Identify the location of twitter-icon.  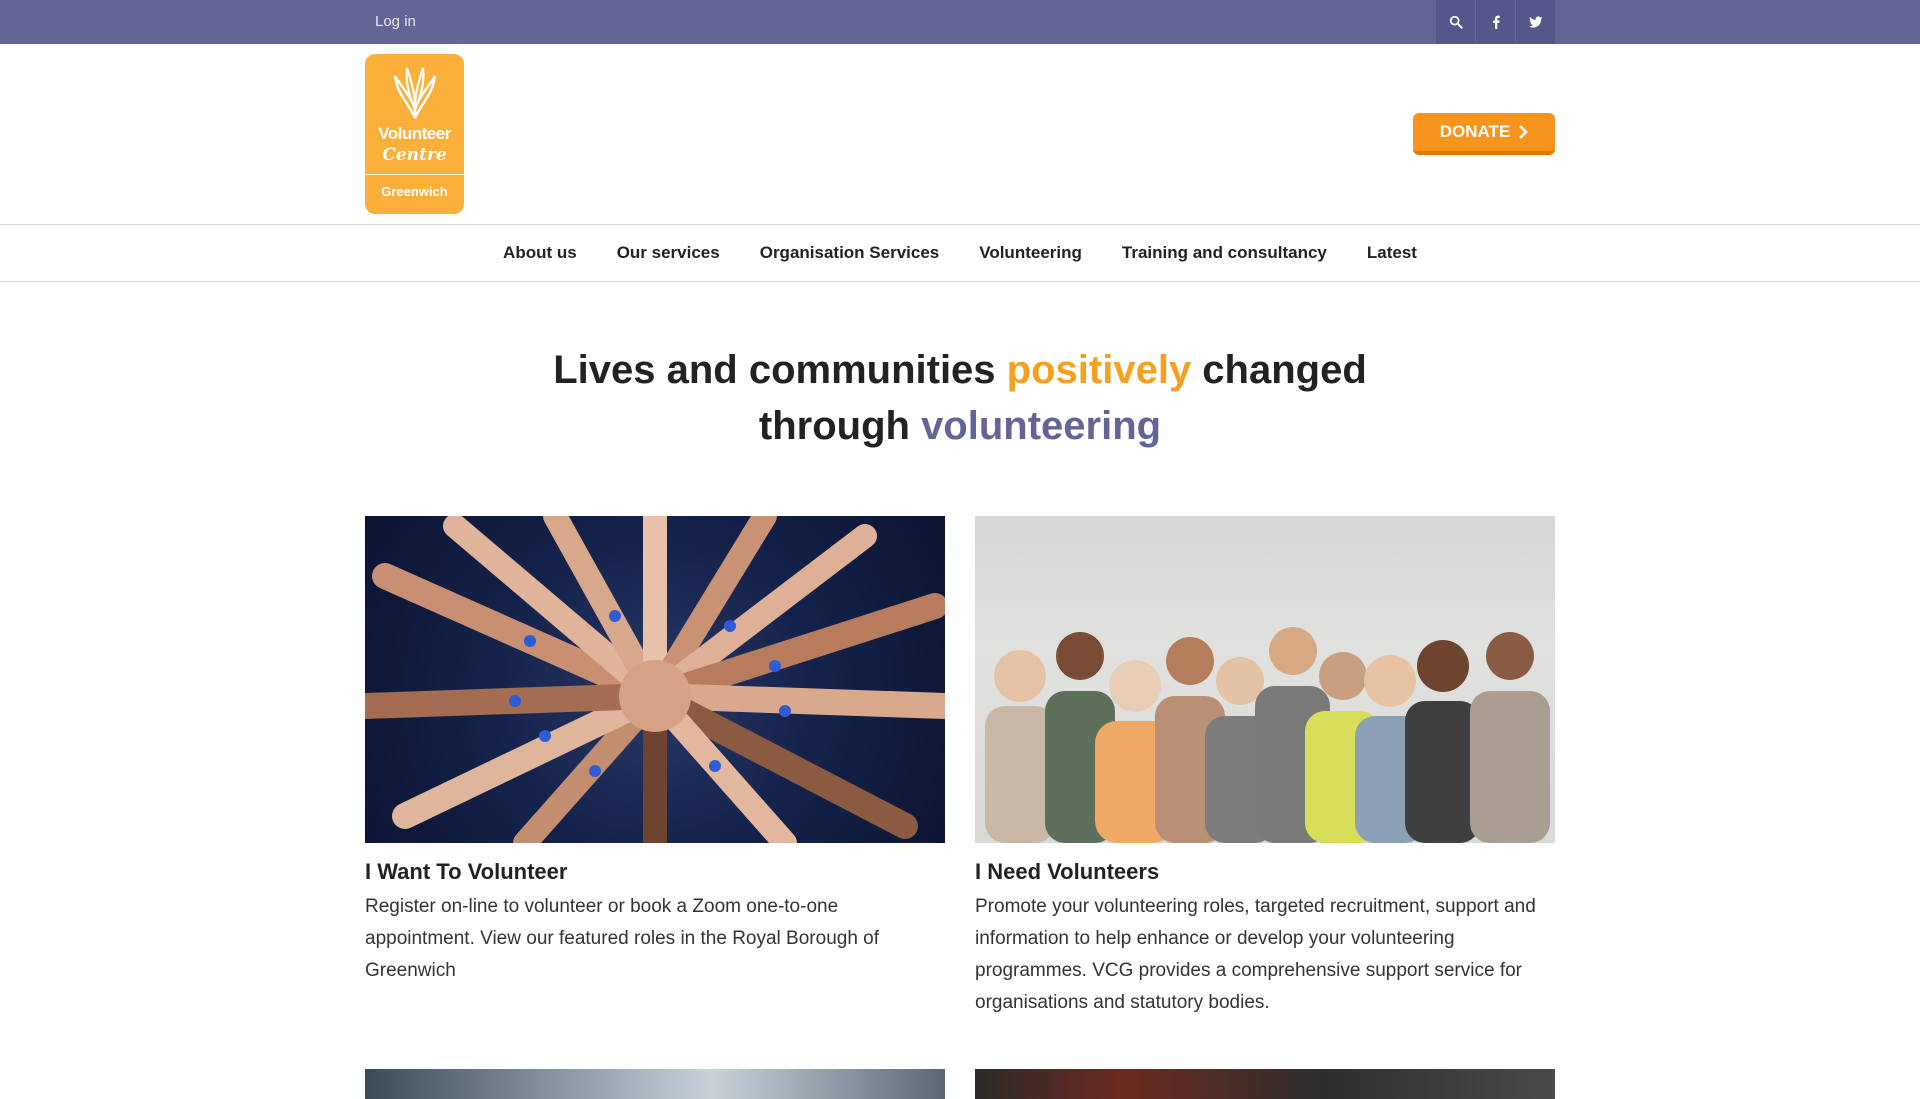
(1535, 22).